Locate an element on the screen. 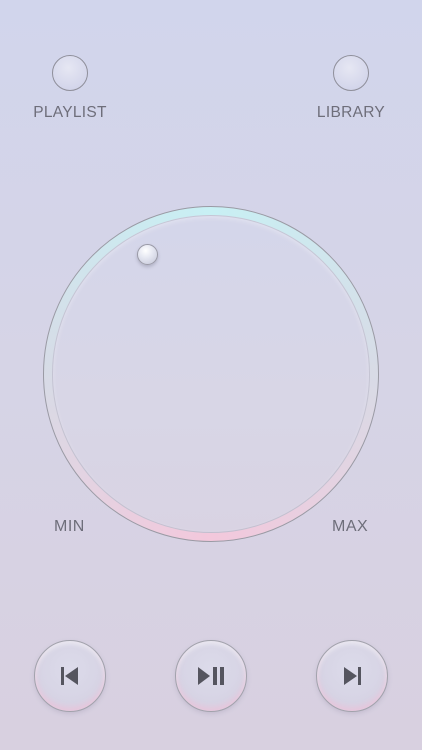 This screenshot has height=750, width=422. play-pause-button is located at coordinates (211, 676).